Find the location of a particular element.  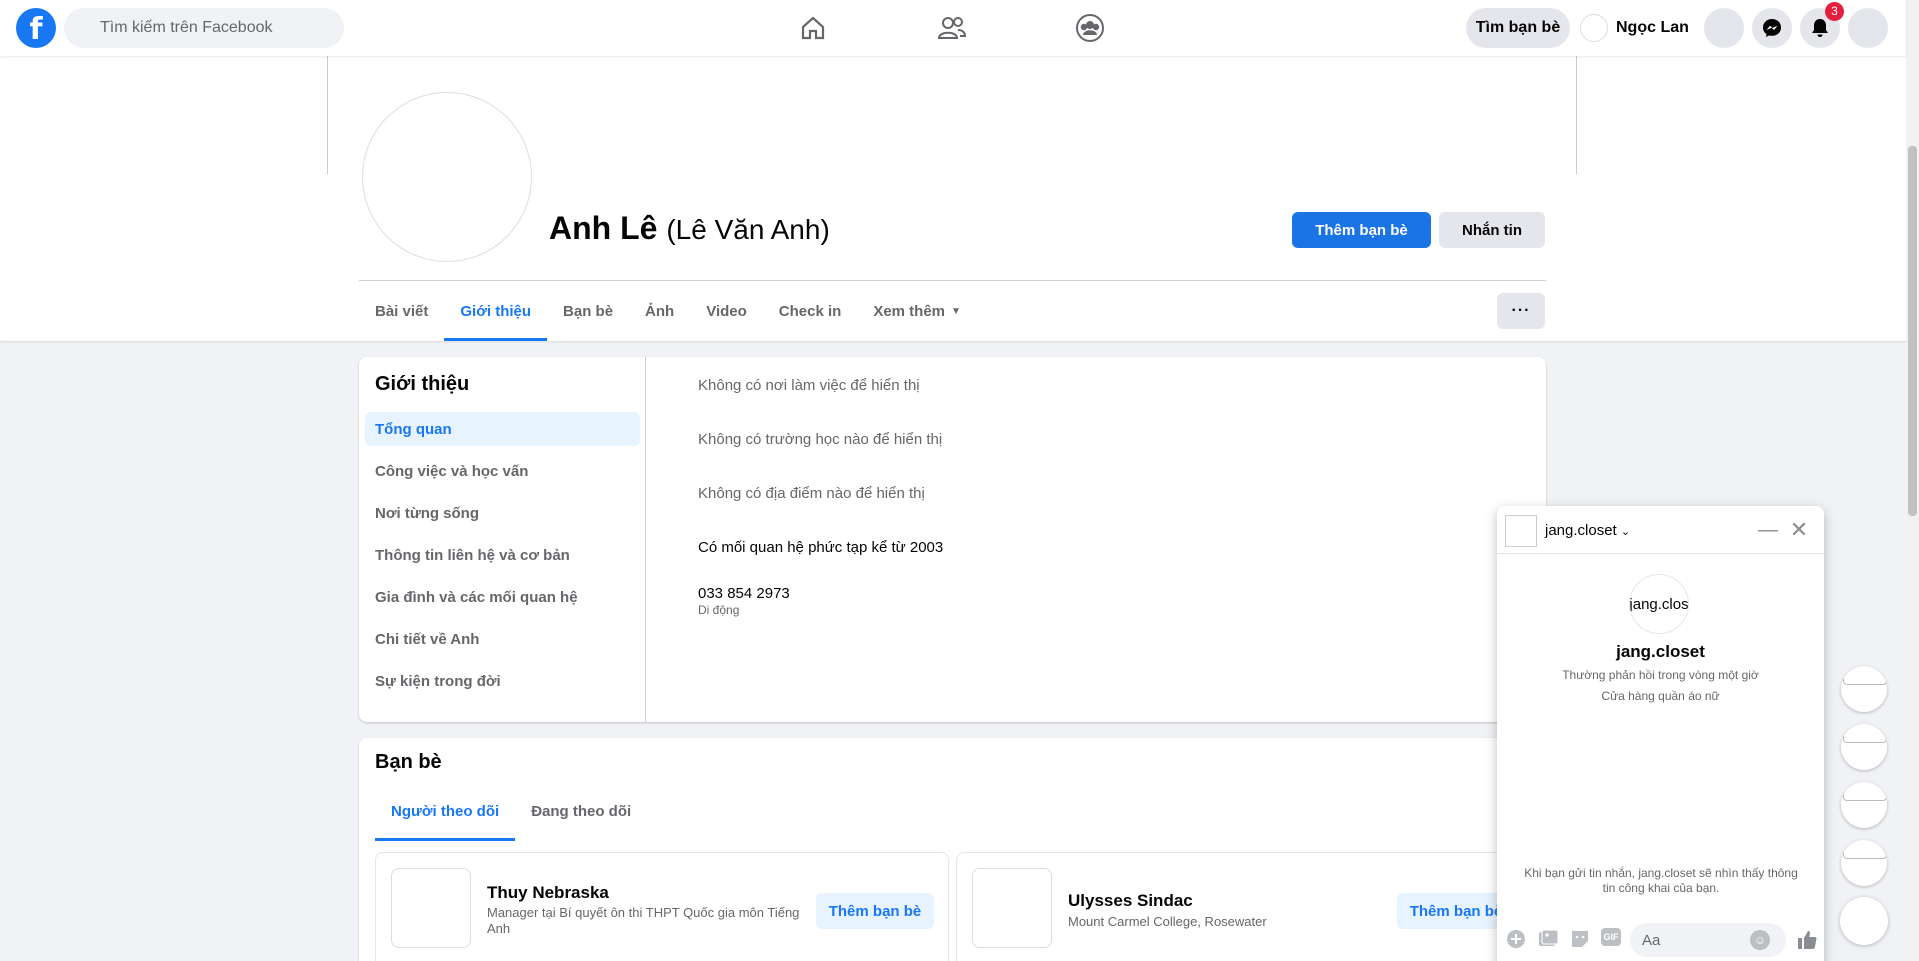

menu-button is located at coordinates (1724, 28).